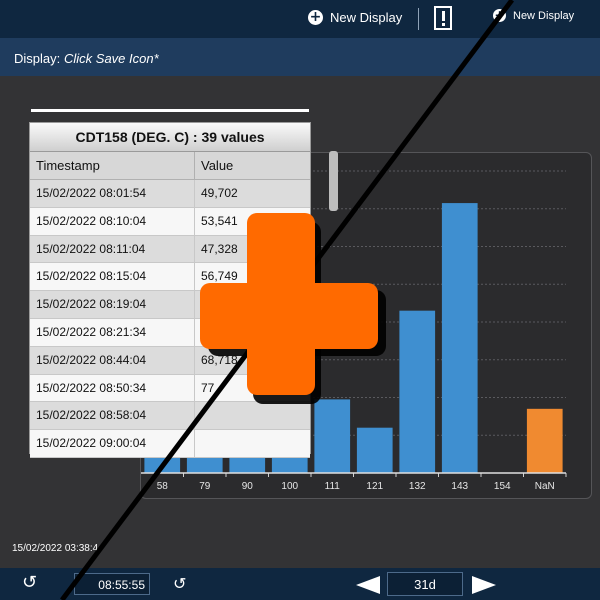 The image size is (600, 600). Describe the element at coordinates (417, 486) in the screenshot. I see `x-tick-label: 132` at that location.